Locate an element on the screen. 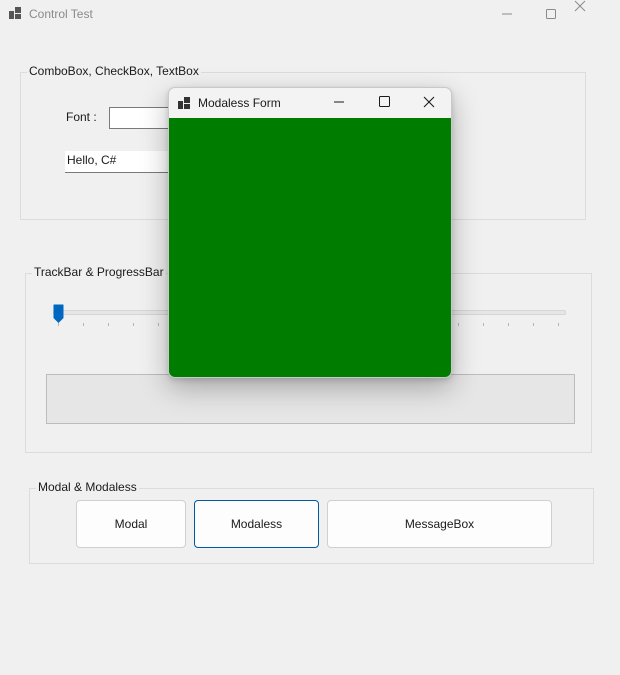  maximize-button is located at coordinates (551, 14).